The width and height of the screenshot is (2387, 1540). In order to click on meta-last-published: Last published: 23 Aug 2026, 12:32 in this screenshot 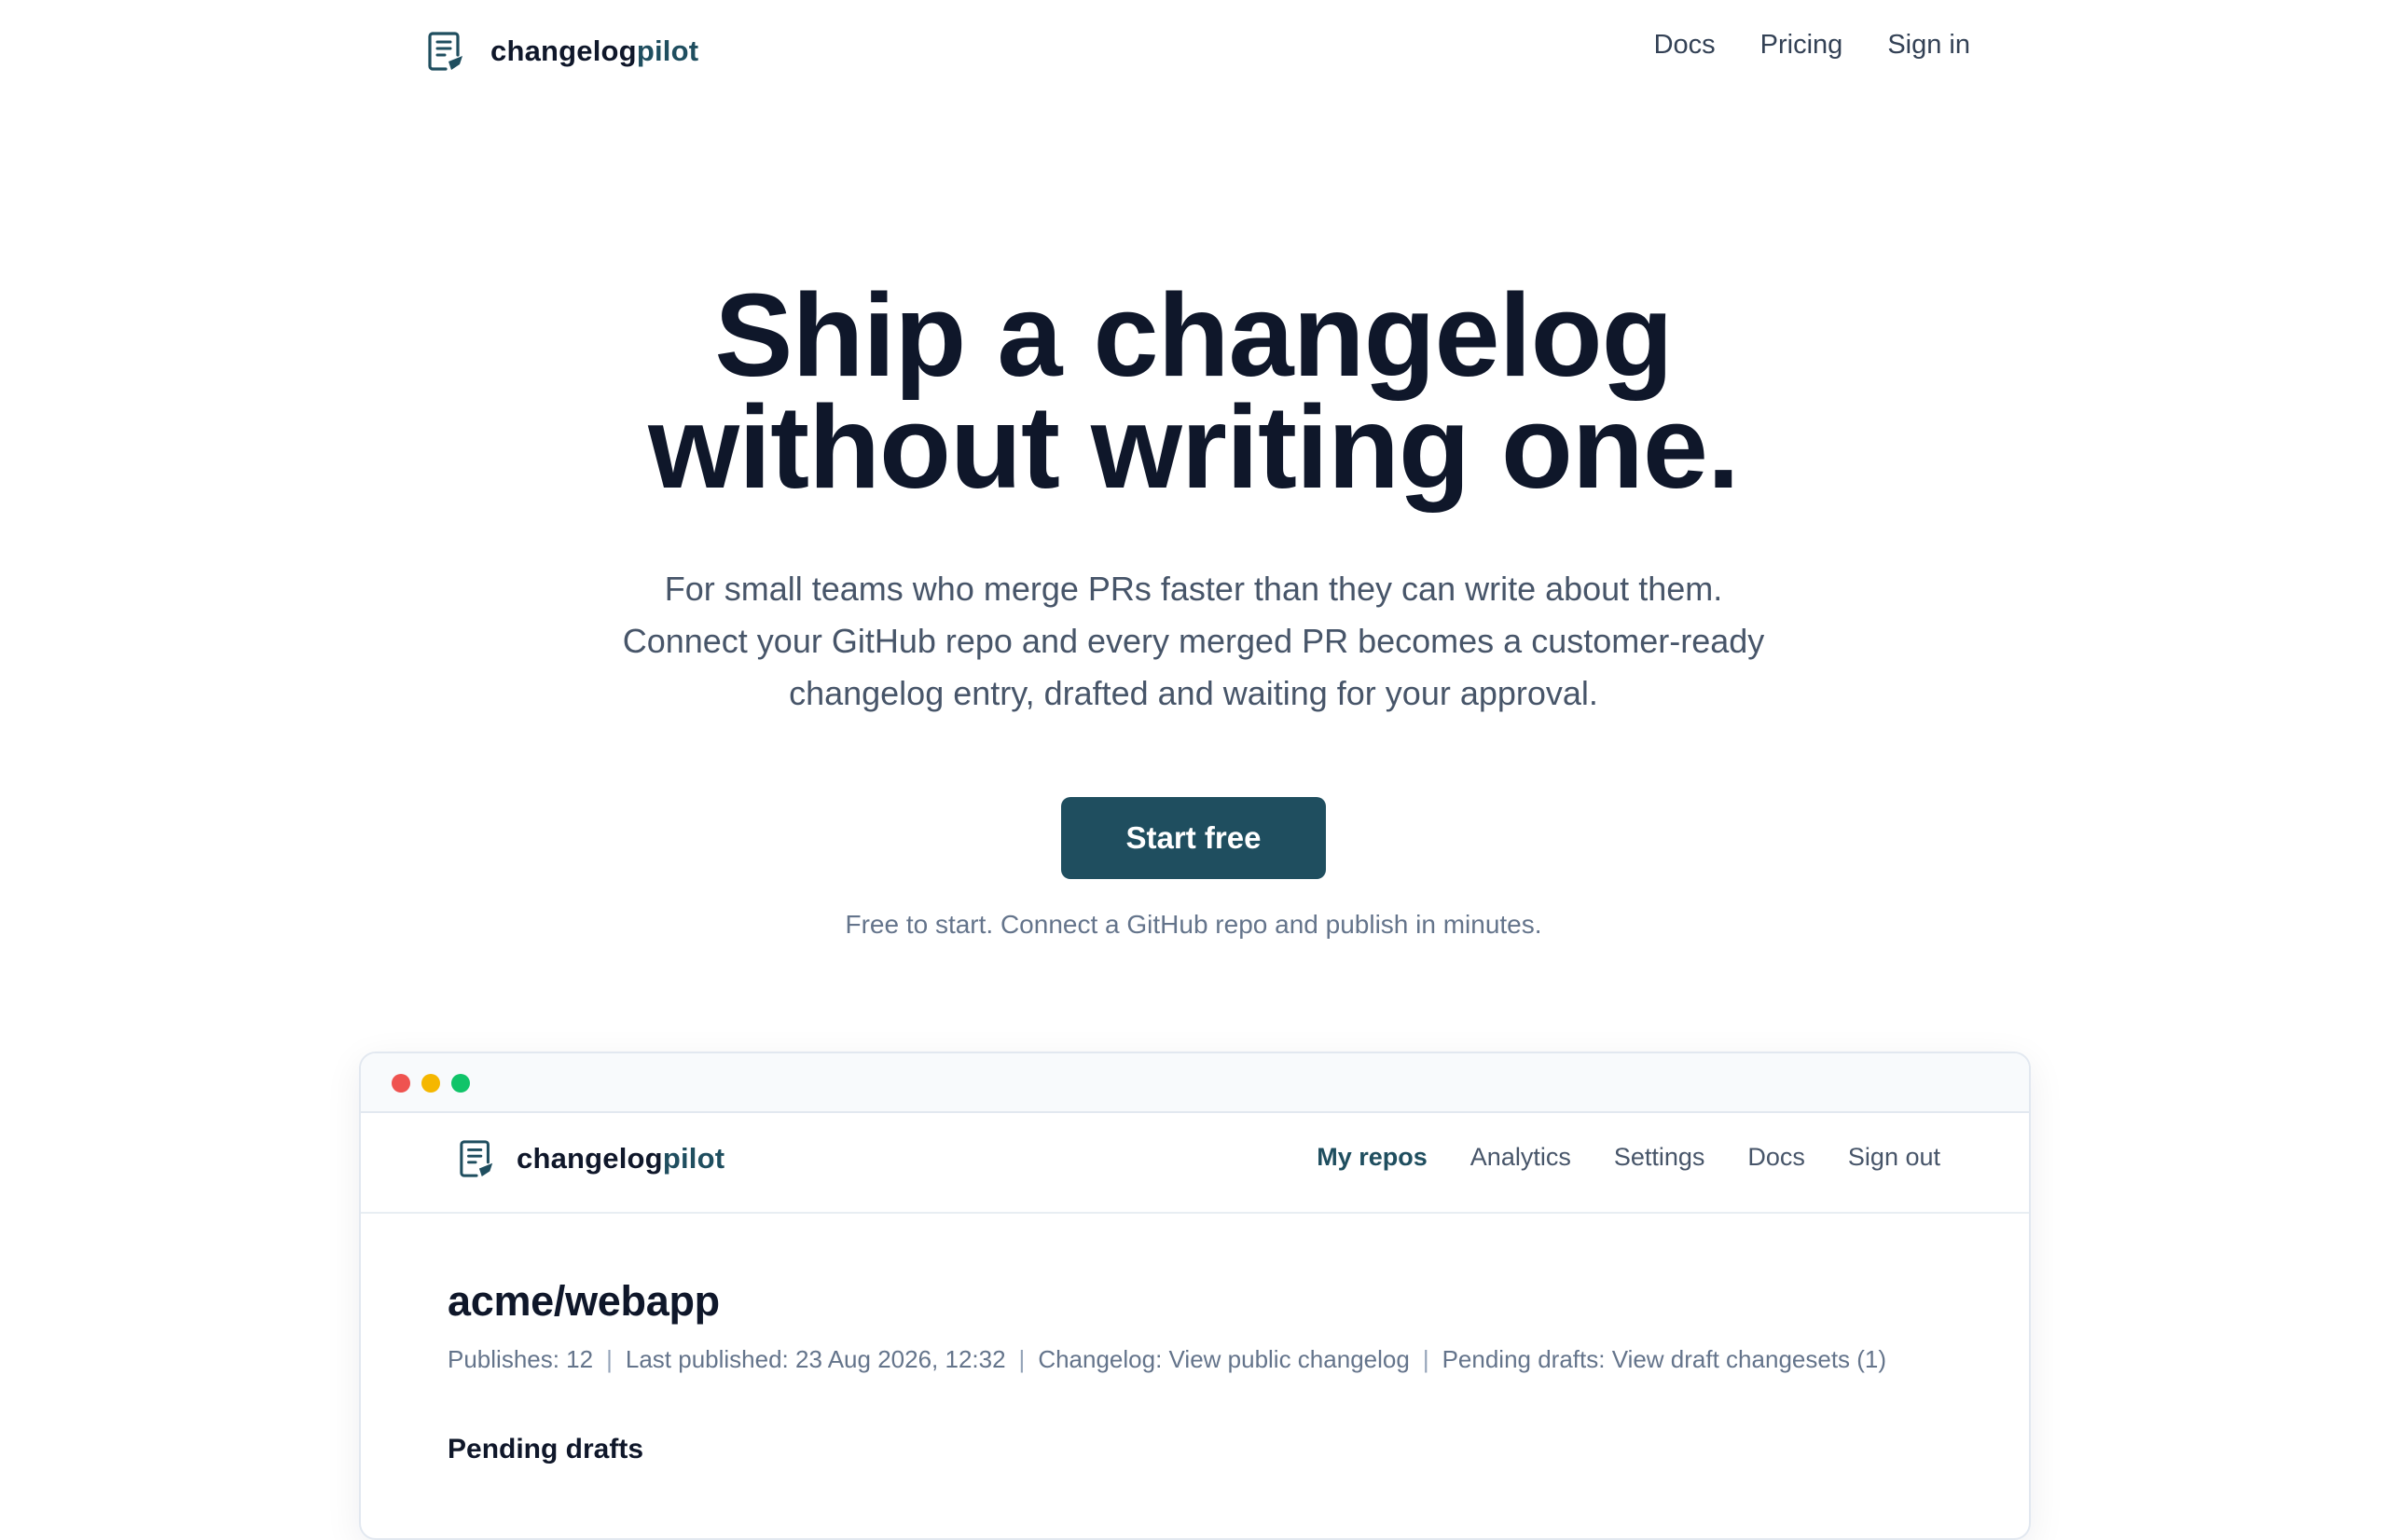, I will do `click(815, 1359)`.